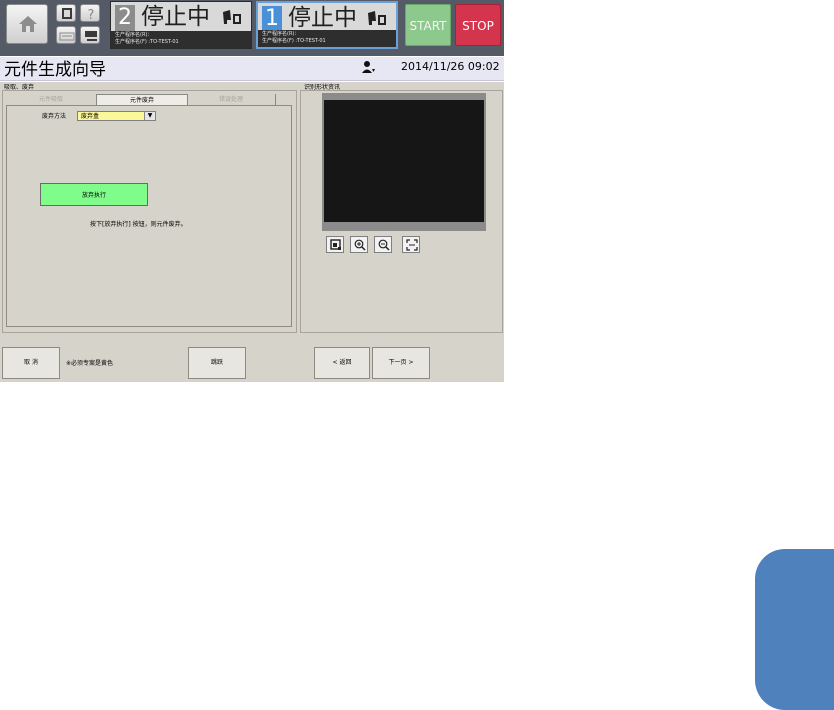 The width and height of the screenshot is (834, 710). Describe the element at coordinates (217, 363) in the screenshot. I see `skip-button: 跳跃` at that location.